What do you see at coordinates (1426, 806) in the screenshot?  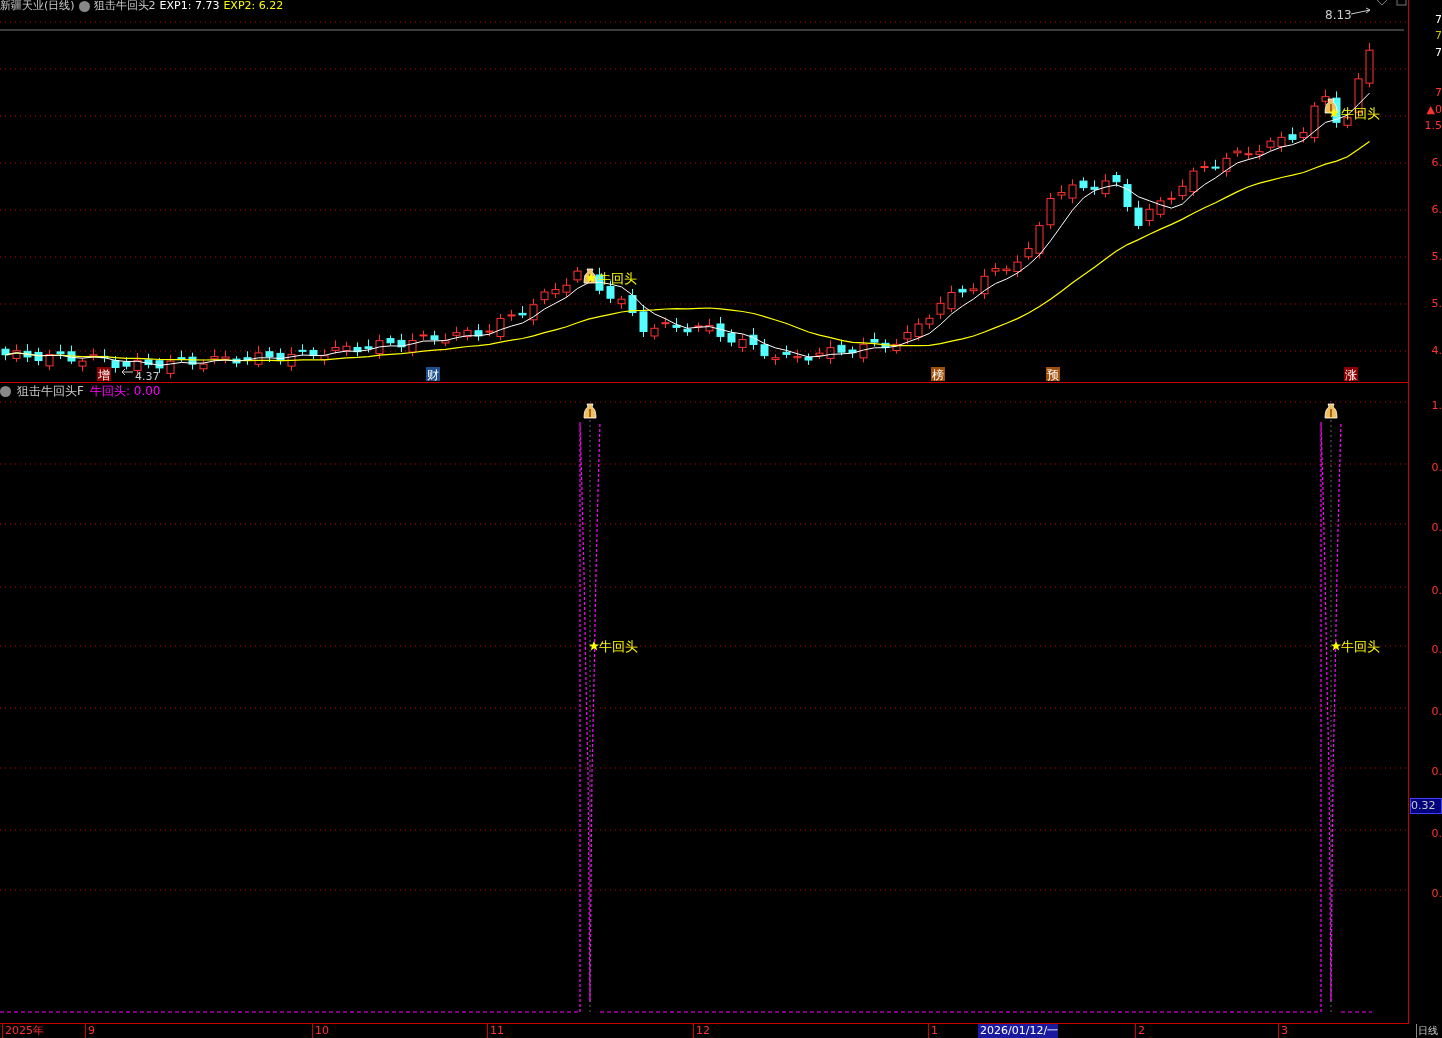 I see `current-value-label: 0.32` at bounding box center [1426, 806].